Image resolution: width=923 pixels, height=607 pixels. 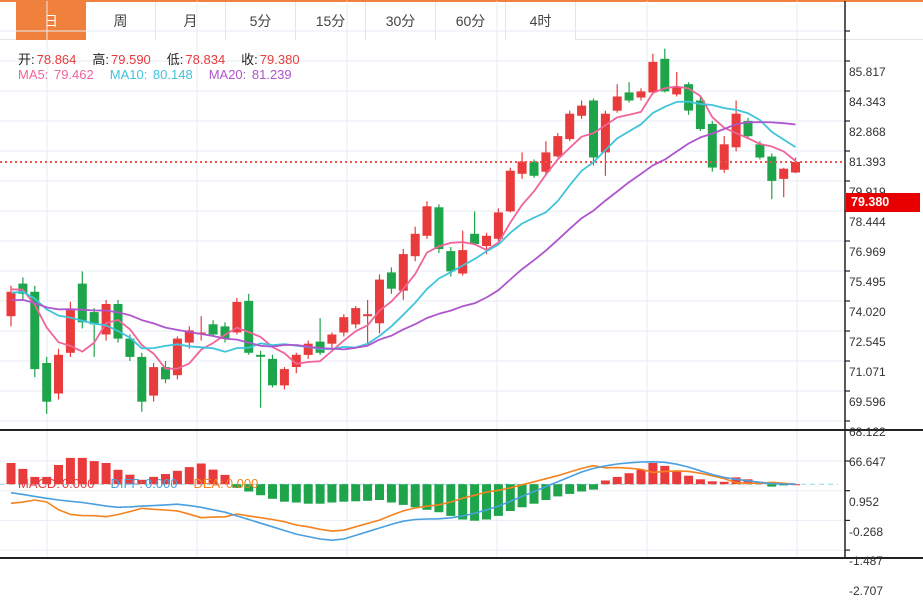 I want to click on legend-value: 78.864, so click(x=56, y=59).